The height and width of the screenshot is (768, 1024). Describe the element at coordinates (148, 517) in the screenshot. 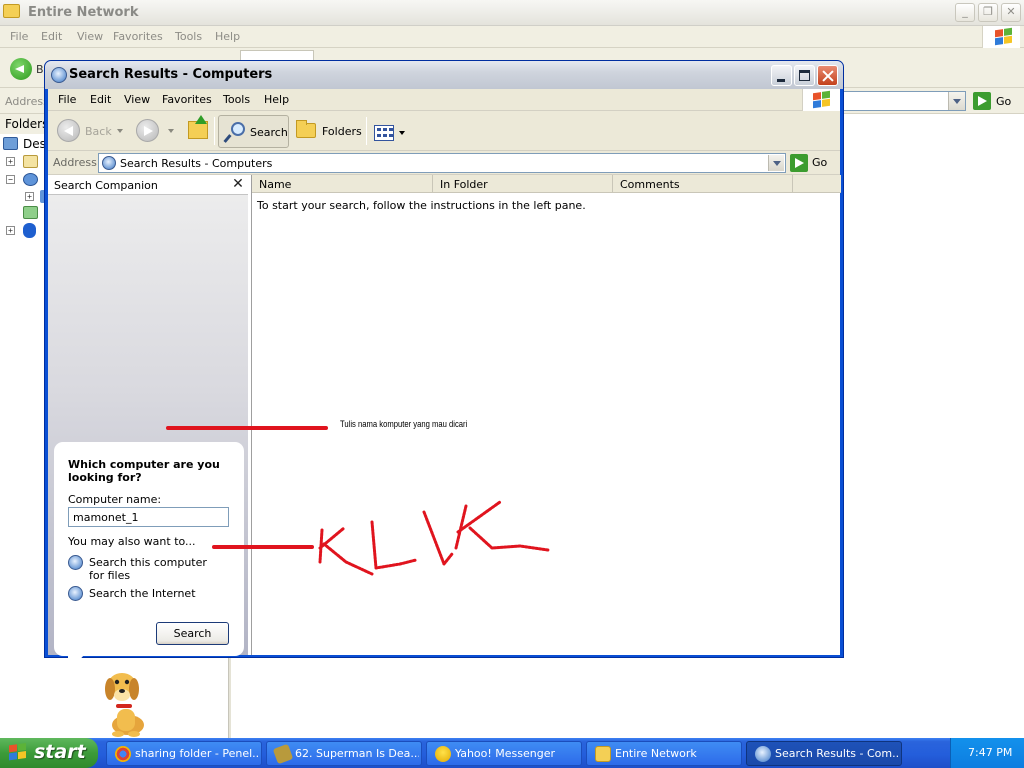

I see `computer-name-input` at that location.